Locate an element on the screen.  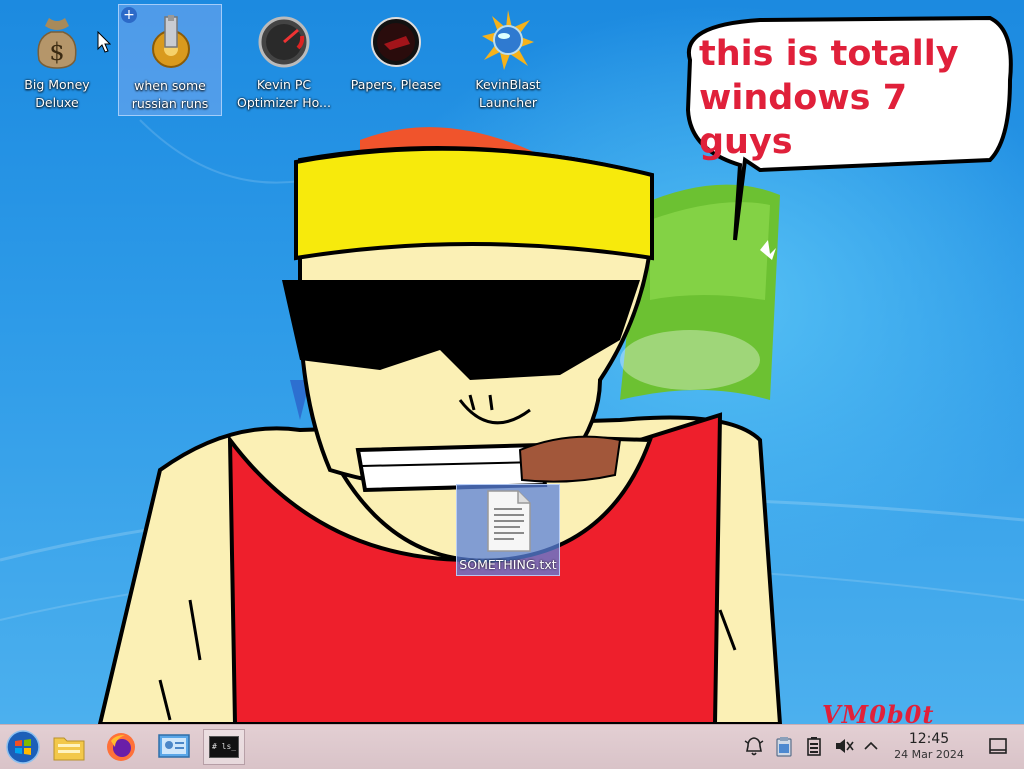
notifications-icon is located at coordinates (754, 746).